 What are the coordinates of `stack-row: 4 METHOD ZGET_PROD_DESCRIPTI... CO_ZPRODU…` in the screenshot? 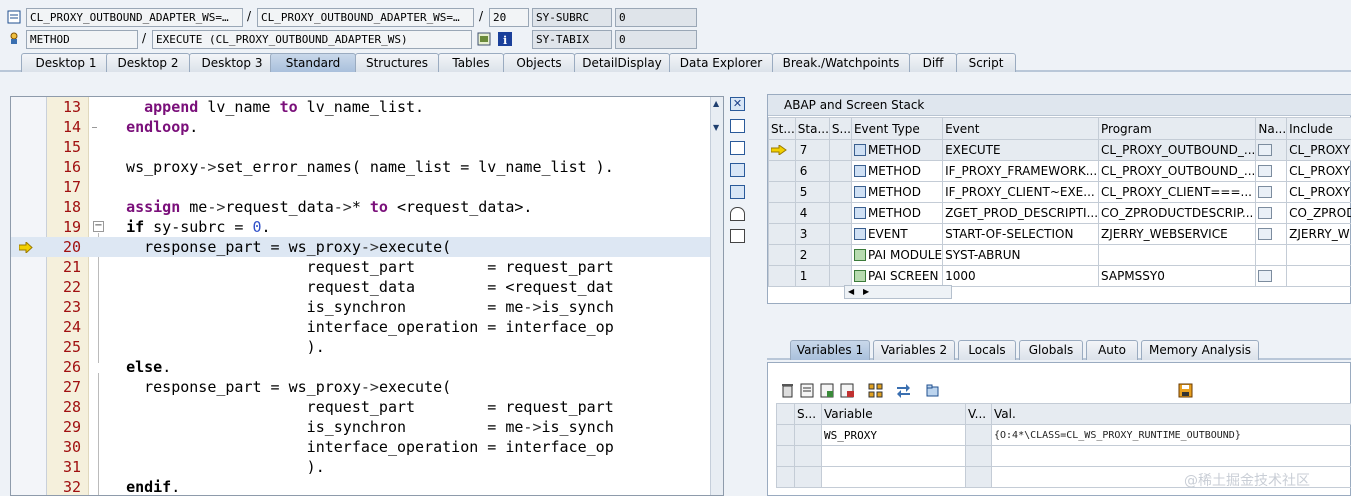 It's located at (1059, 213).